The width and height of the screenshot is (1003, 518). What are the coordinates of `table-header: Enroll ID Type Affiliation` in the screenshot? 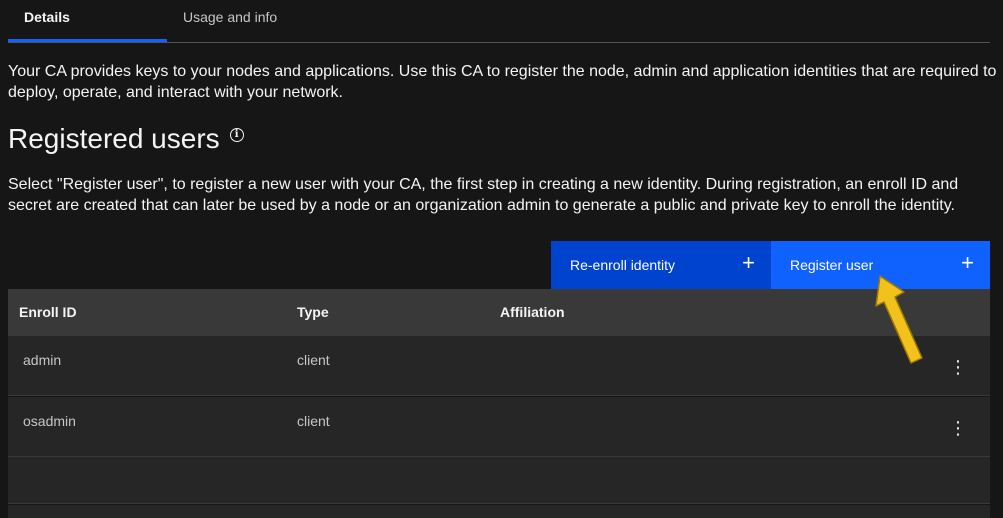 It's located at (499, 312).